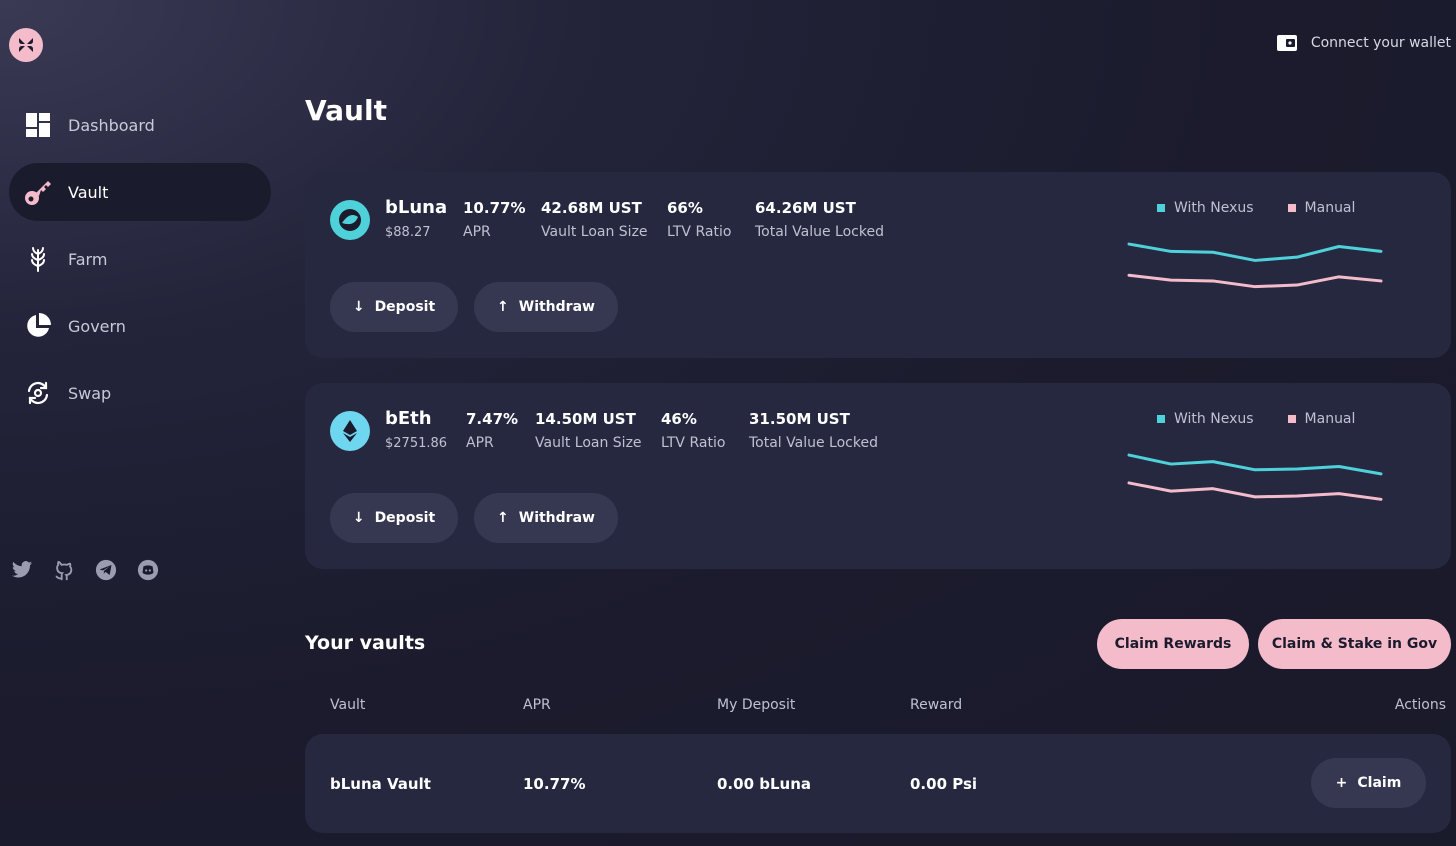 The width and height of the screenshot is (1456, 846). Describe the element at coordinates (350, 431) in the screenshot. I see `beth-icon` at that location.